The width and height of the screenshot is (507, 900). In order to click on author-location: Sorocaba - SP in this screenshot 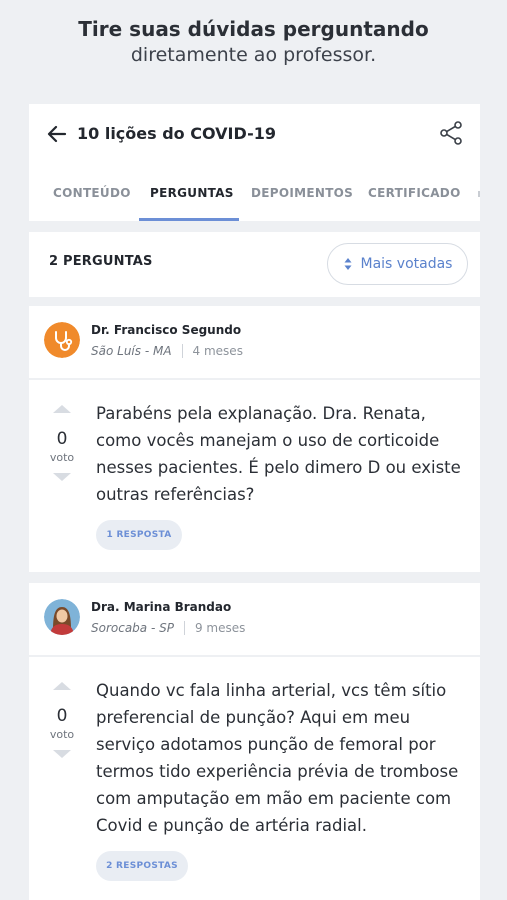, I will do `click(132, 628)`.